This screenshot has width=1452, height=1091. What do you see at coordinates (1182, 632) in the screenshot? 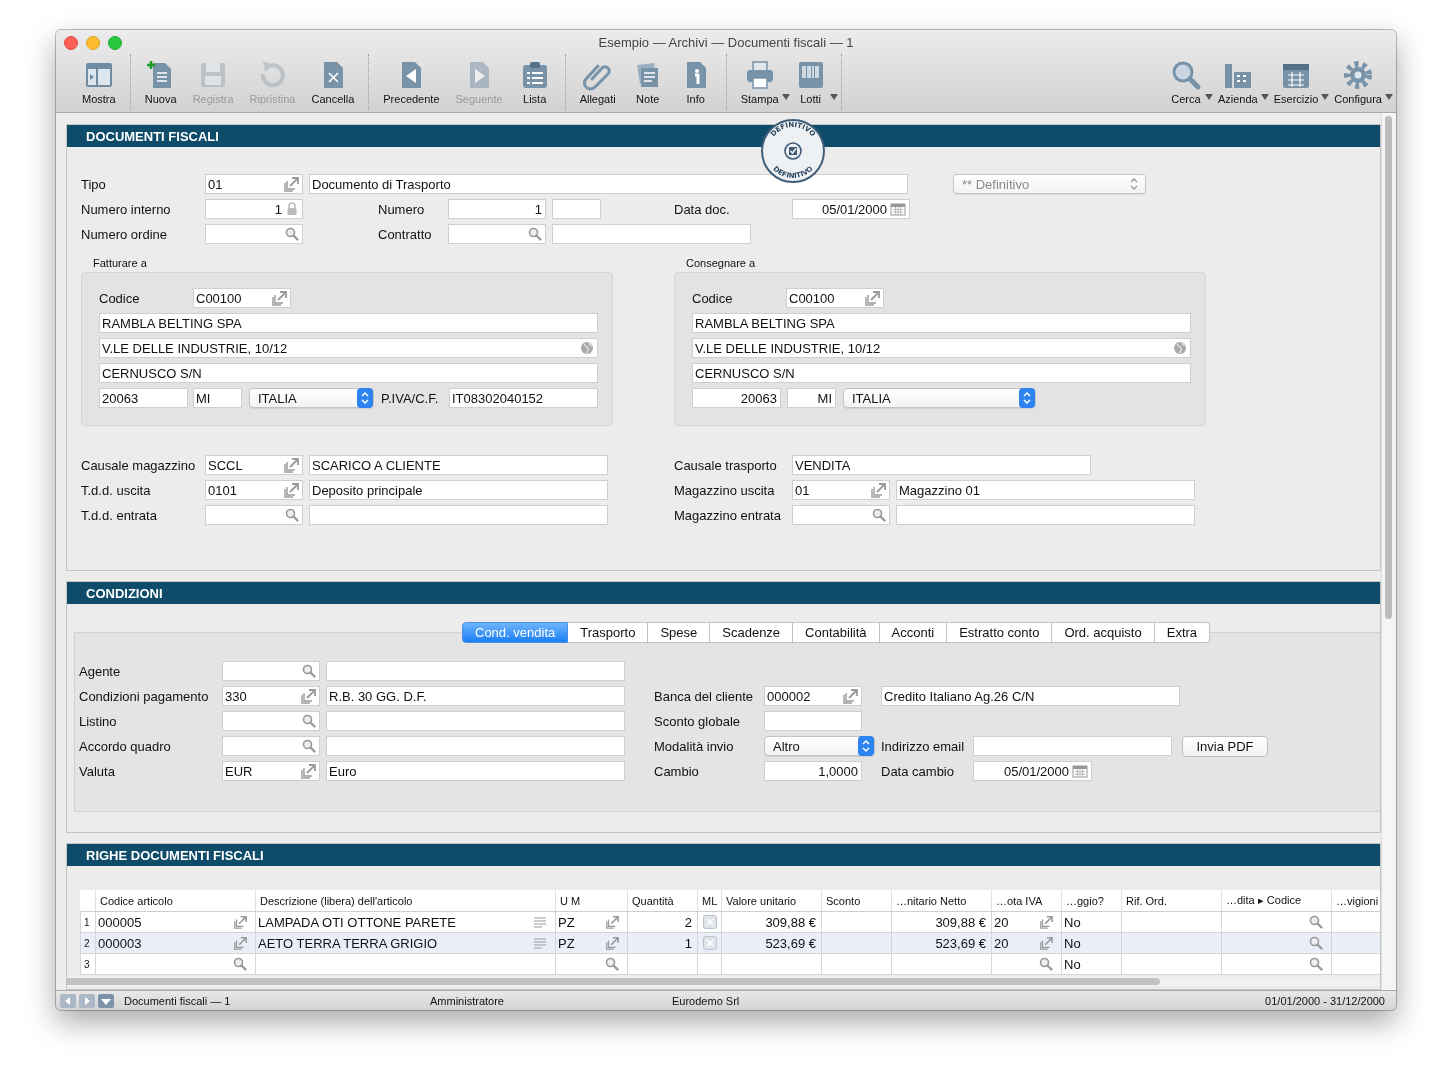
I see `tab: Extra` at bounding box center [1182, 632].